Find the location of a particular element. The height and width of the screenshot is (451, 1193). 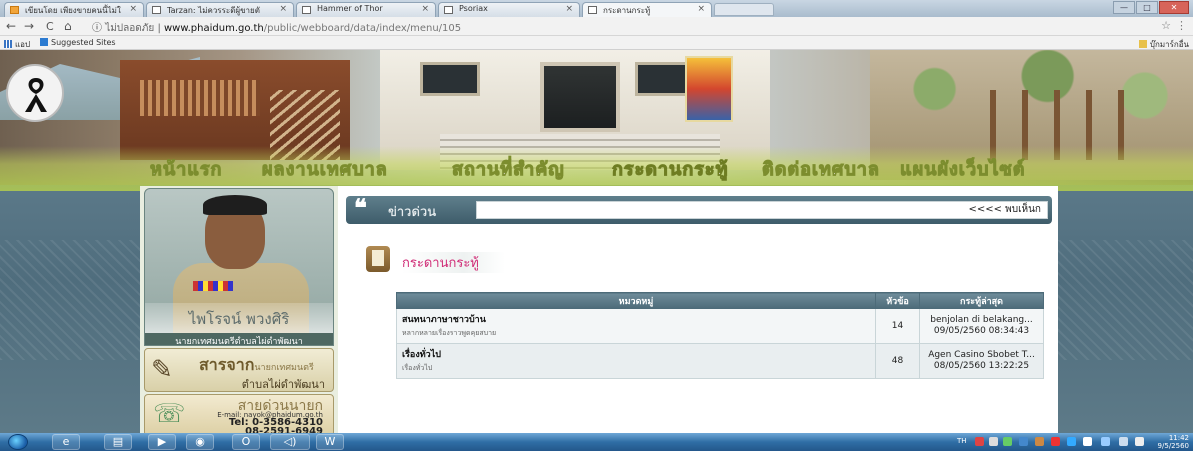

bookmarks-bar: แอป Suggested Sites บุ๊กมาร์กอื่น is located at coordinates (596, 43).